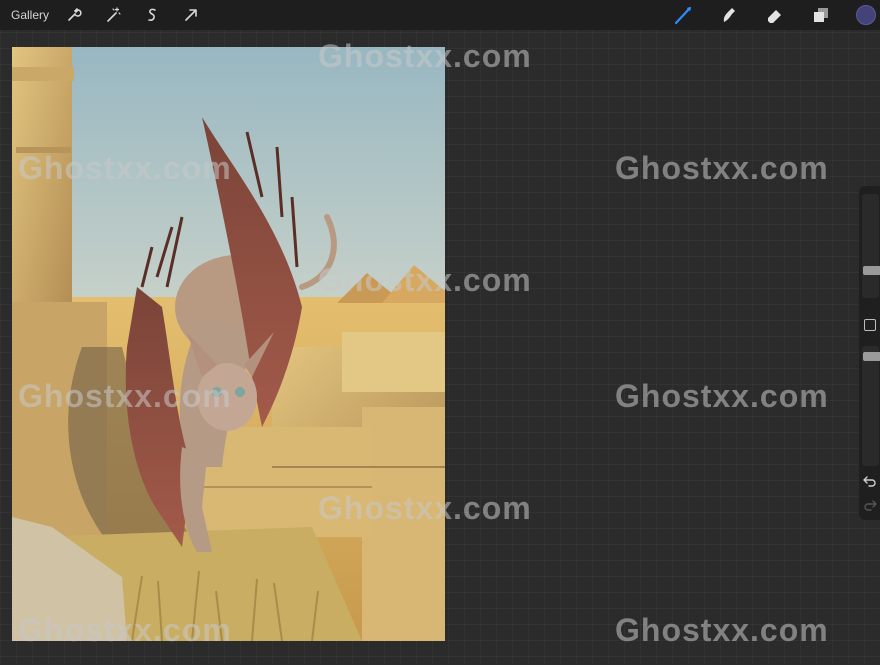  What do you see at coordinates (871, 356) in the screenshot?
I see `opacity-handle` at bounding box center [871, 356].